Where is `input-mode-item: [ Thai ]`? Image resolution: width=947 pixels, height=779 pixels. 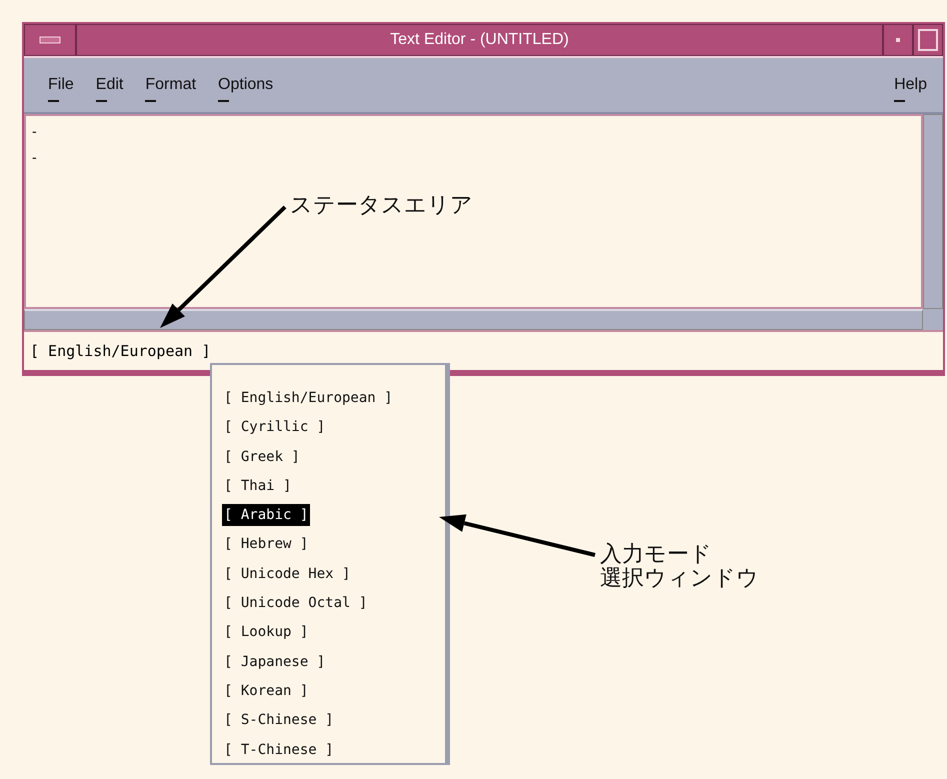
input-mode-item: [ Thai ] is located at coordinates (258, 485).